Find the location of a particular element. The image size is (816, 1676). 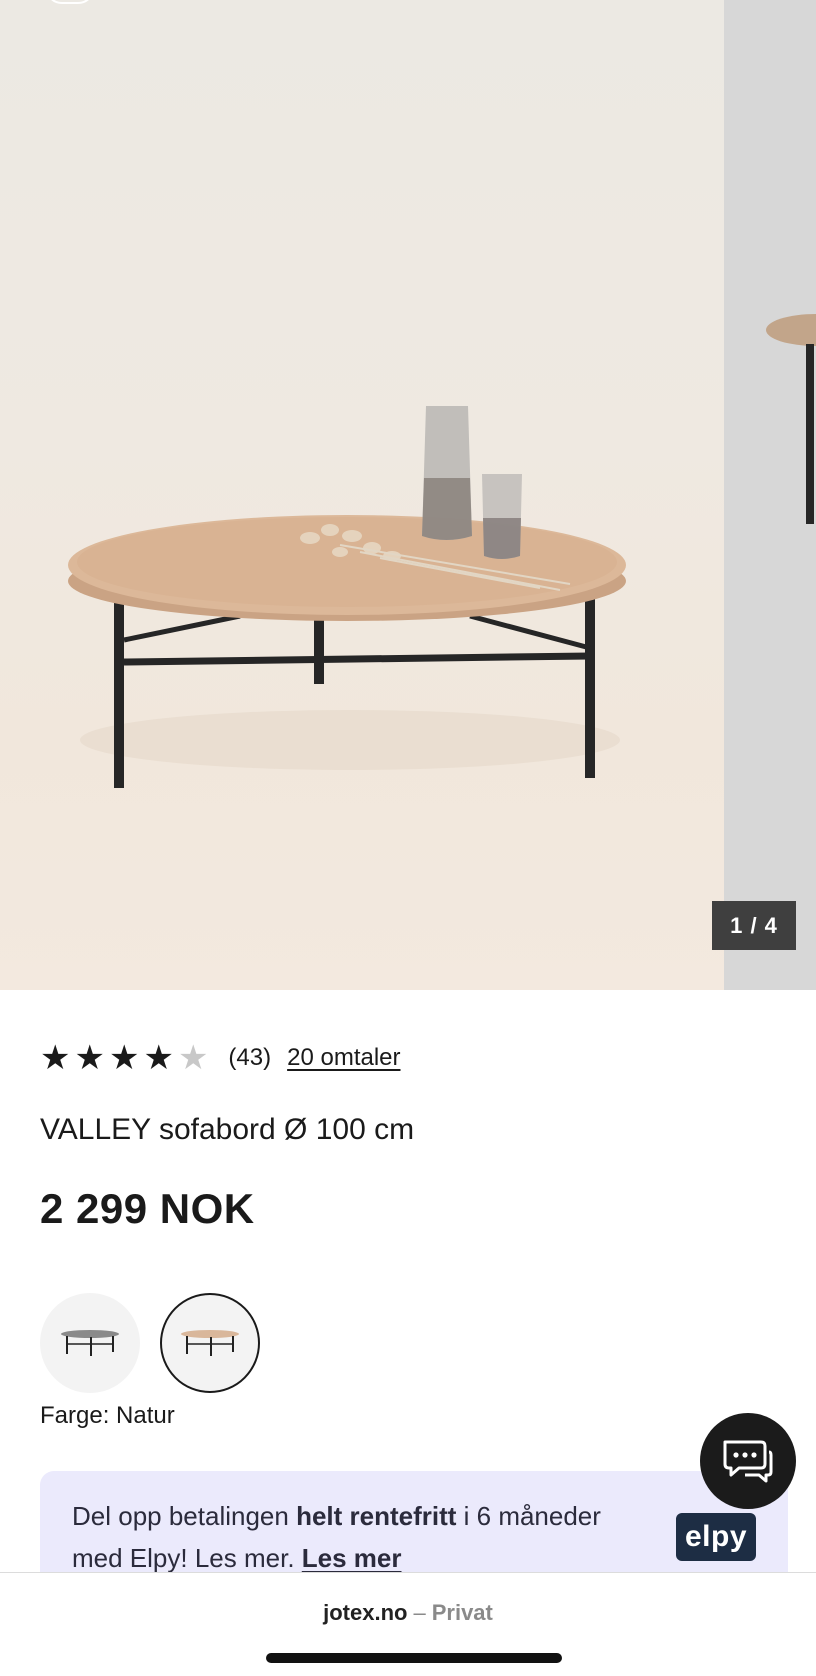

elpy-logo: elpy is located at coordinates (716, 1537).